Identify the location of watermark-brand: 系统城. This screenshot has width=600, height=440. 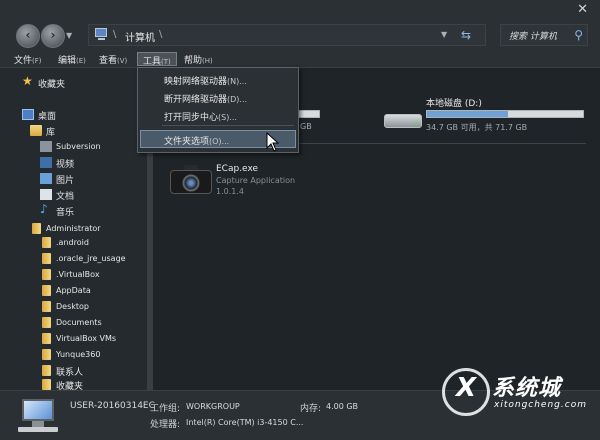
(527, 388).